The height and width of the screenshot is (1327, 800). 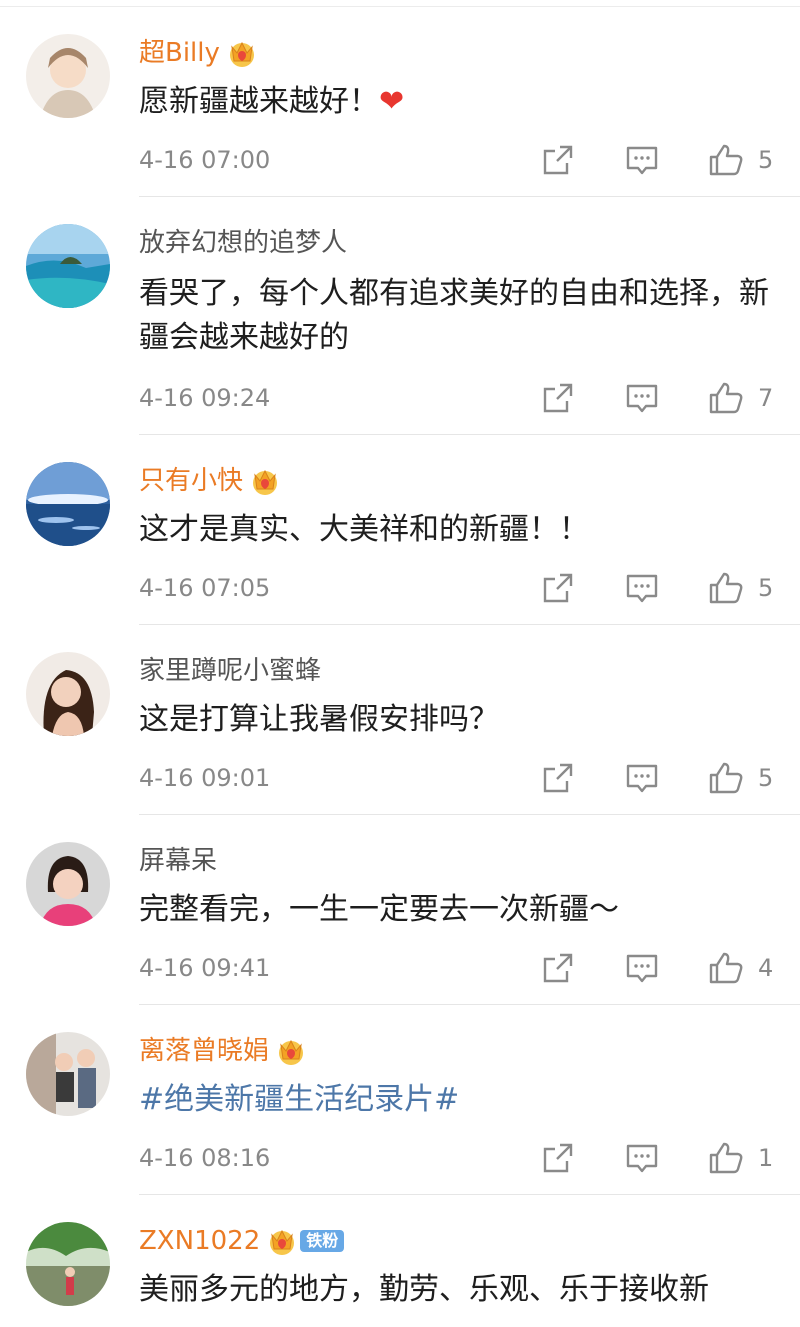 I want to click on comment-meta: 4-16 09:01 5, so click(x=400, y=780).